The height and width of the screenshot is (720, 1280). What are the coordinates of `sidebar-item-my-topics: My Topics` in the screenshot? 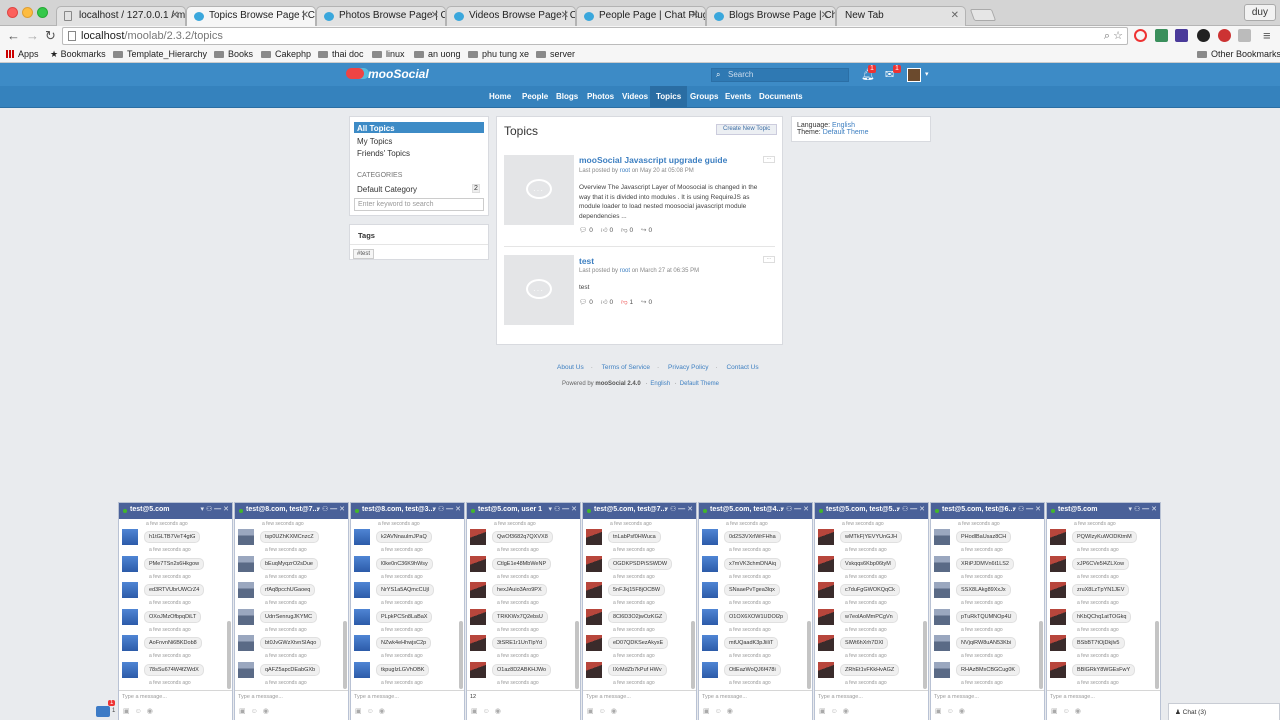 It's located at (374, 141).